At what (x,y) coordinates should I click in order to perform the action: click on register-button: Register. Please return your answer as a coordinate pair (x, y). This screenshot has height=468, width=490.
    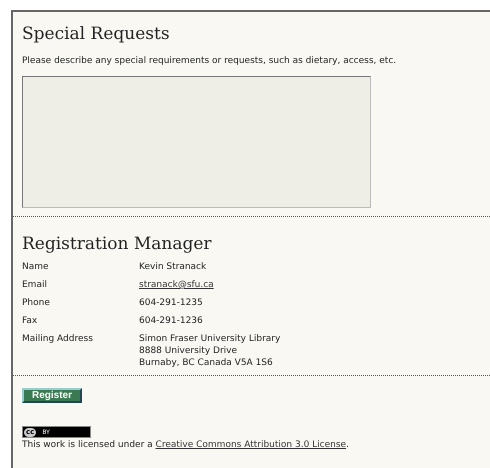
    Looking at the image, I should click on (52, 395).